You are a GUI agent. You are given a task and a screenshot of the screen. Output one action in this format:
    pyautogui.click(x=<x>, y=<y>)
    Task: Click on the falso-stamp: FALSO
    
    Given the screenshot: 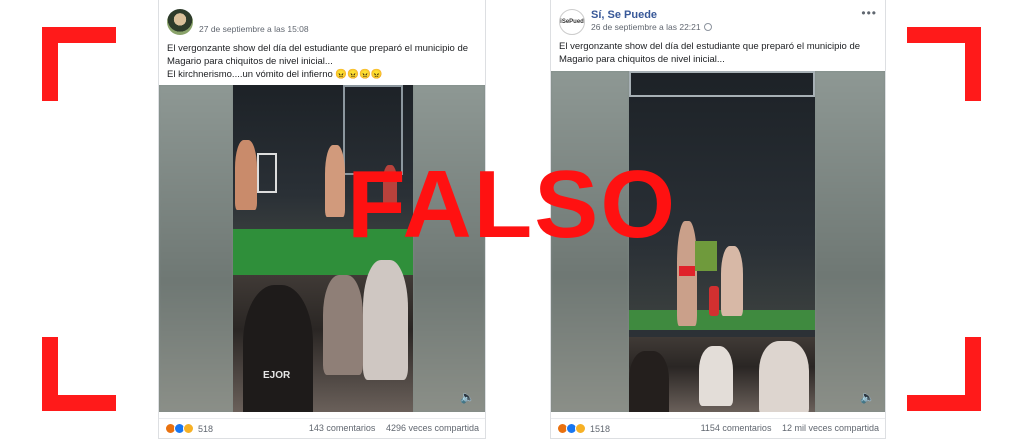 What is the action you would take?
    pyautogui.click(x=511, y=204)
    